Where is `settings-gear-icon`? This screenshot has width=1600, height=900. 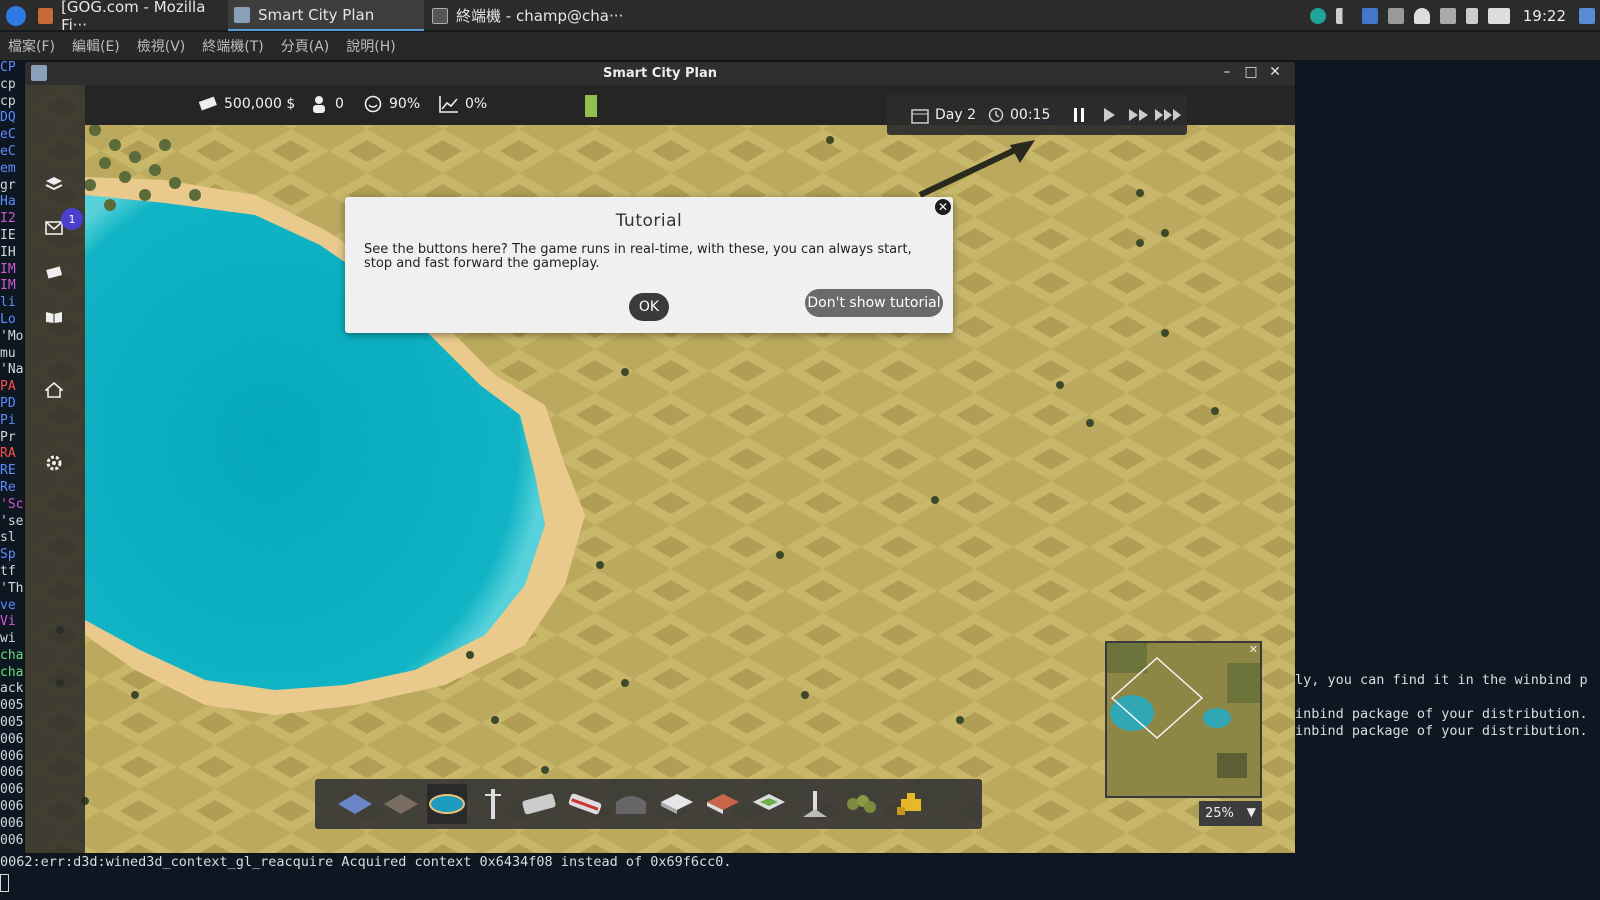
settings-gear-icon is located at coordinates (54, 463).